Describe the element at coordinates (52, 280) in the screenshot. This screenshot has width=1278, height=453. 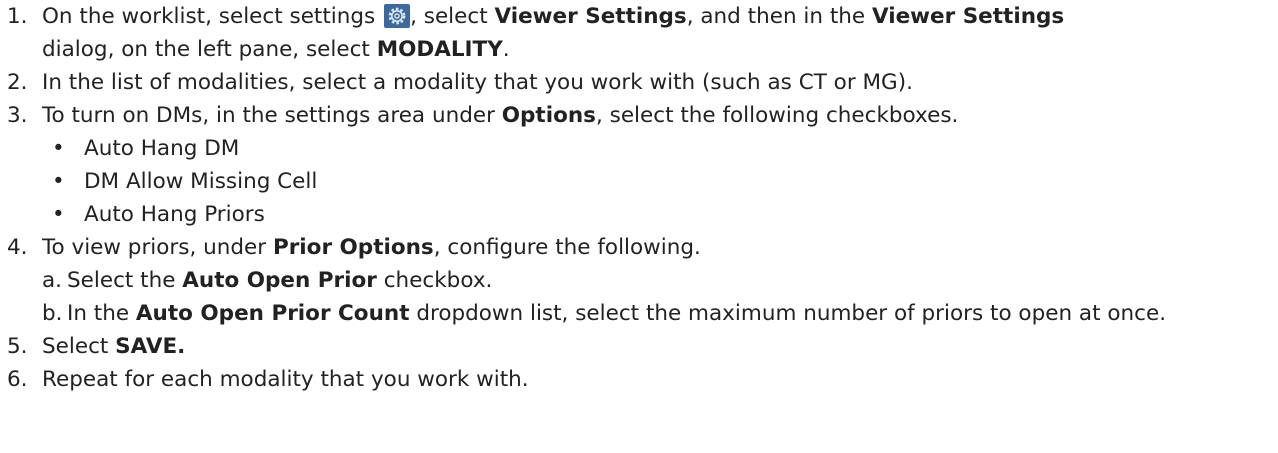
I see `item-letter: a.` at that location.